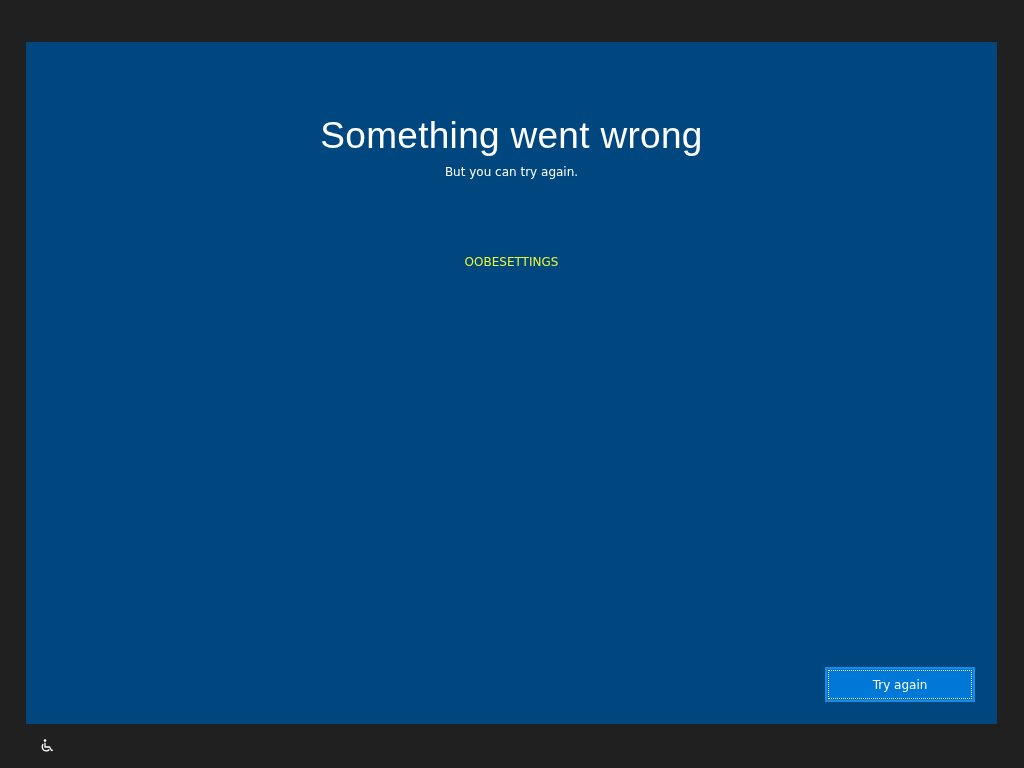  Describe the element at coordinates (900, 684) in the screenshot. I see `try-again-button: Try again` at that location.